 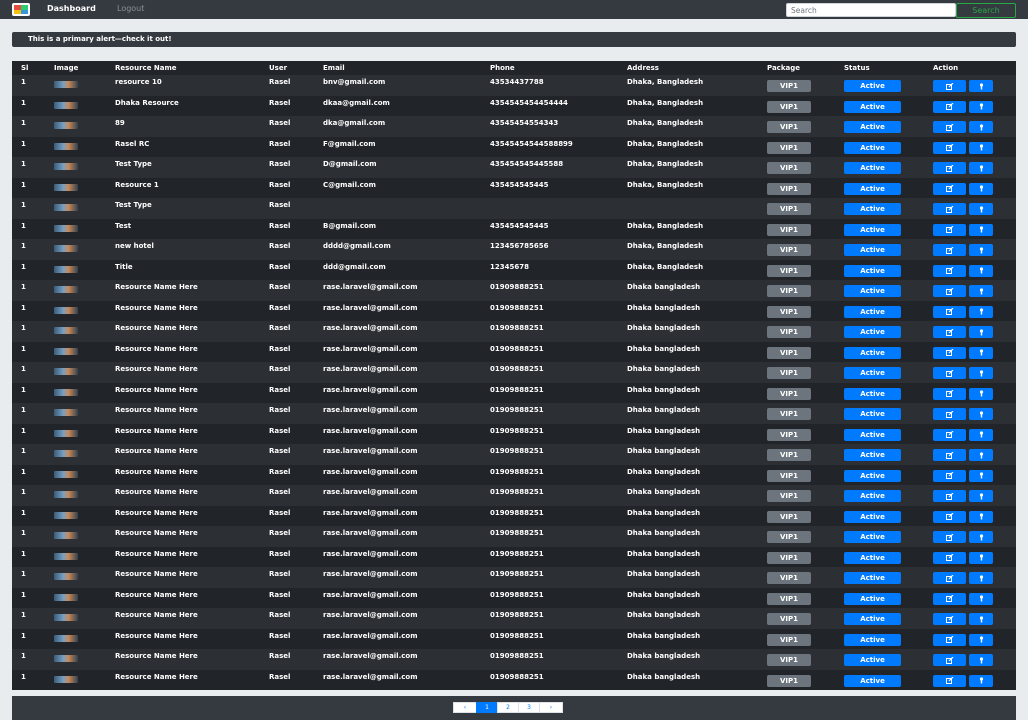 I want to click on pagination-page-1: 1, so click(x=487, y=707).